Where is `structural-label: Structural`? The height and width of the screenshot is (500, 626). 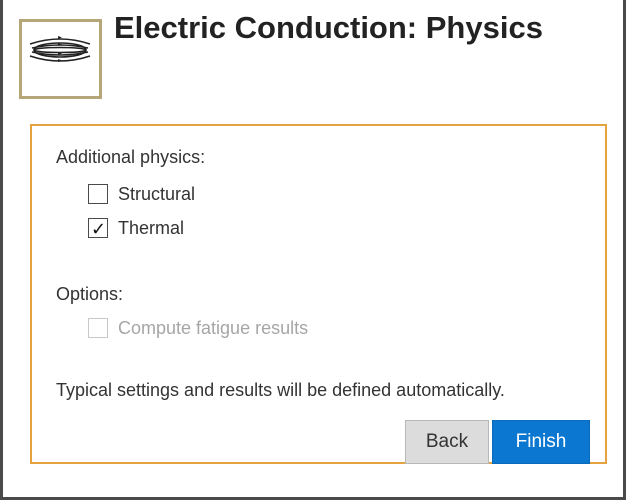
structural-label: Structural is located at coordinates (156, 194).